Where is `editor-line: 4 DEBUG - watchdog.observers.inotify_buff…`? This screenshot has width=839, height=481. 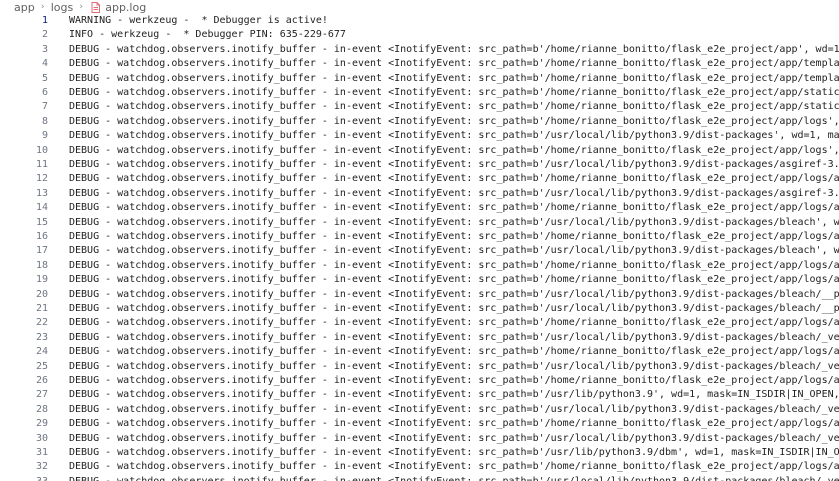 editor-line: 4 DEBUG - watchdog.observers.inotify_buff… is located at coordinates (419, 64).